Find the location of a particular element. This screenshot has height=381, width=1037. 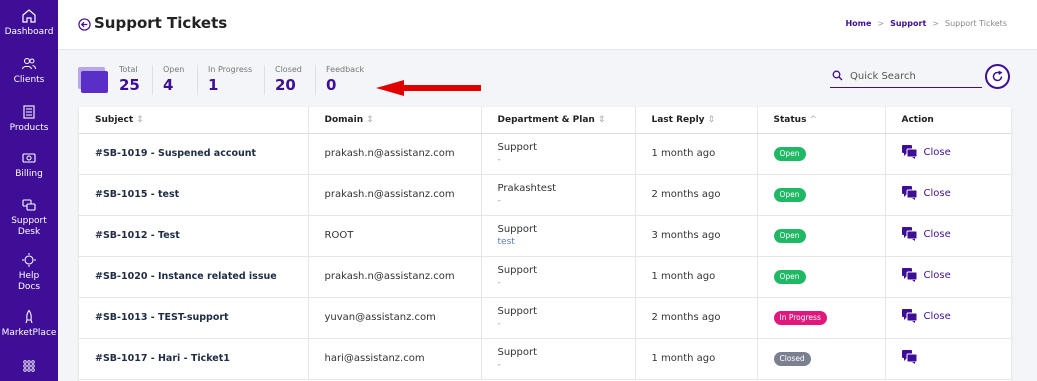

stat-closed: Closed 20 is located at coordinates (283, 80).